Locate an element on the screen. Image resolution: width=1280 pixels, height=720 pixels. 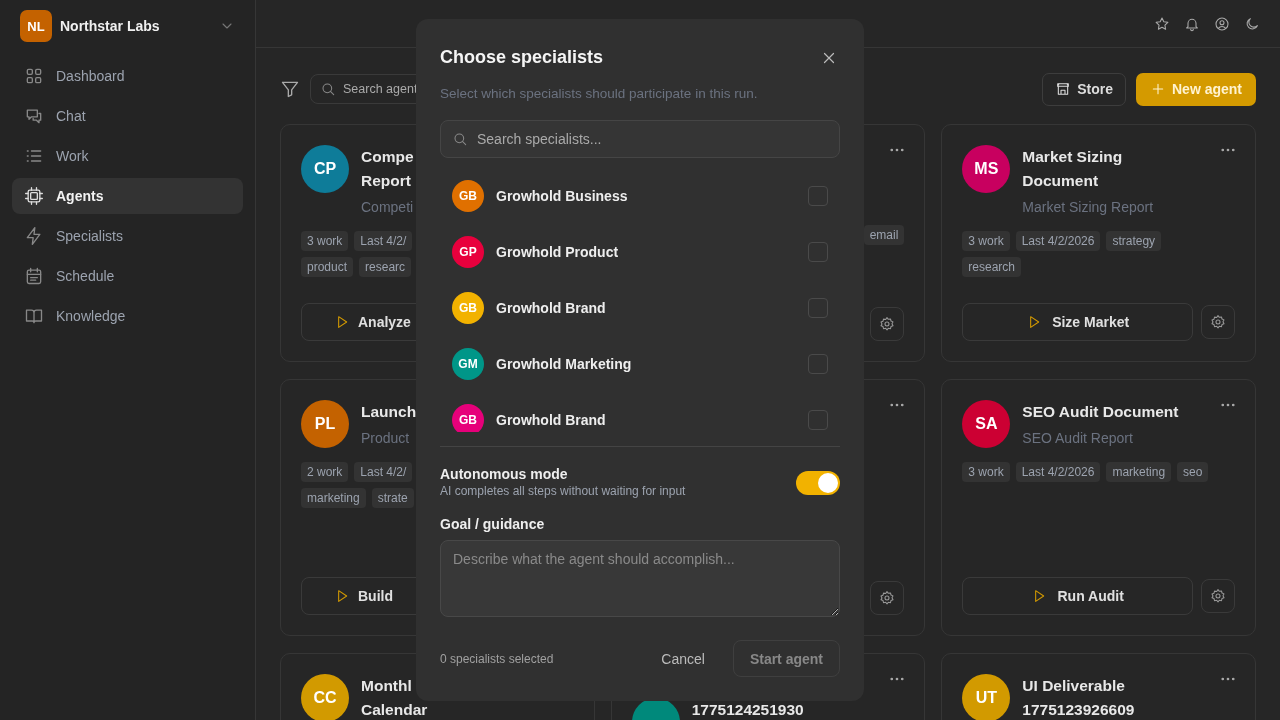
agent-title: Monthl is located at coordinates (386, 686).